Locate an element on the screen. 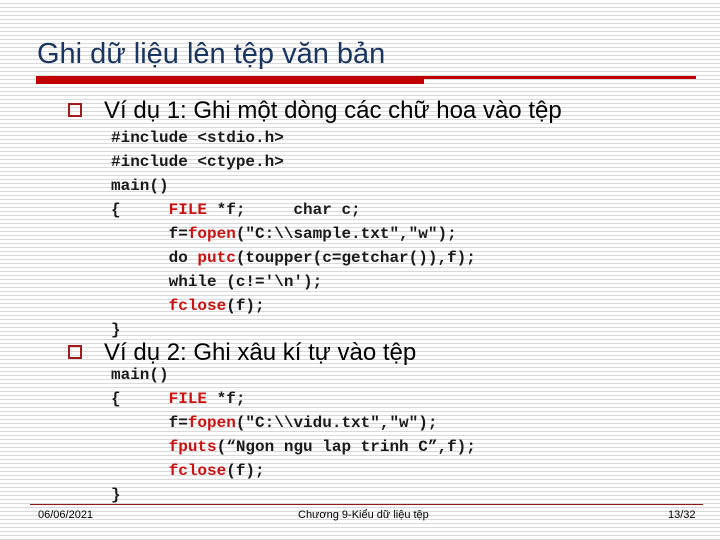  code-text: do is located at coordinates (154, 258).